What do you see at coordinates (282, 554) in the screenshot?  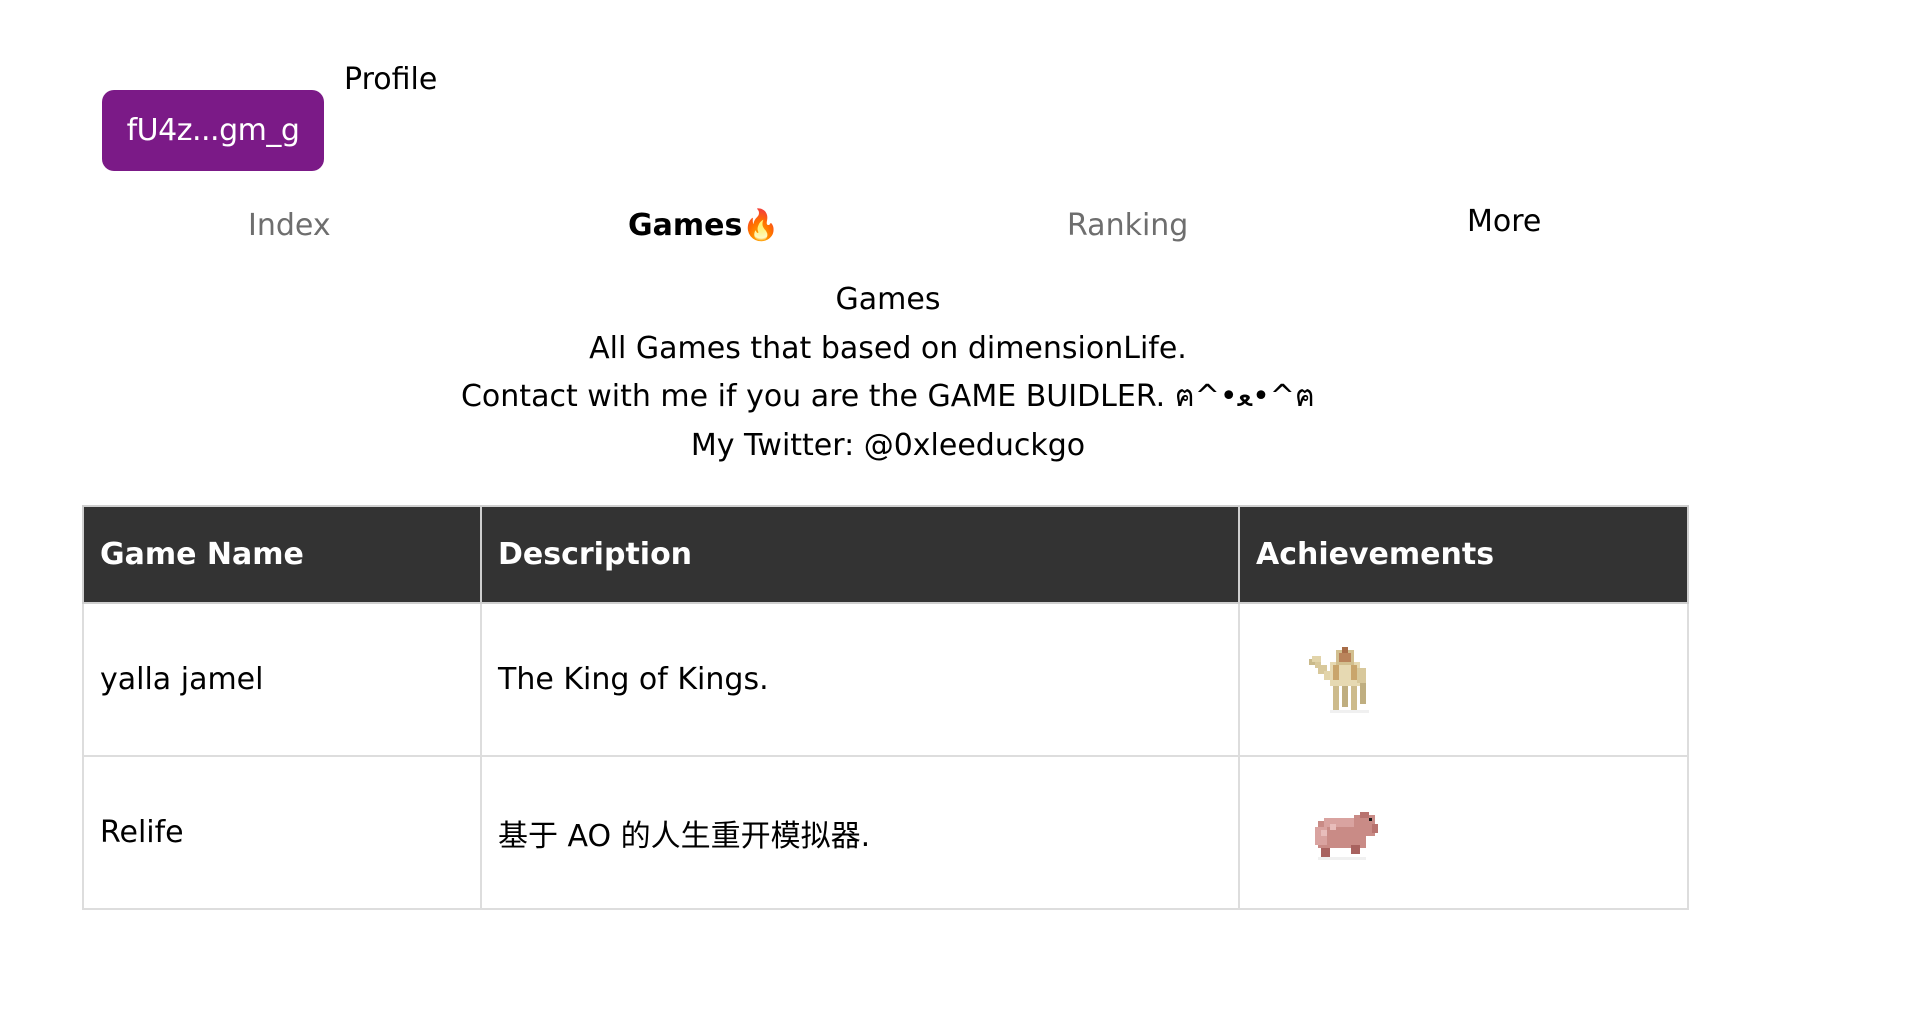 I see `header-game-name: Game Name` at bounding box center [282, 554].